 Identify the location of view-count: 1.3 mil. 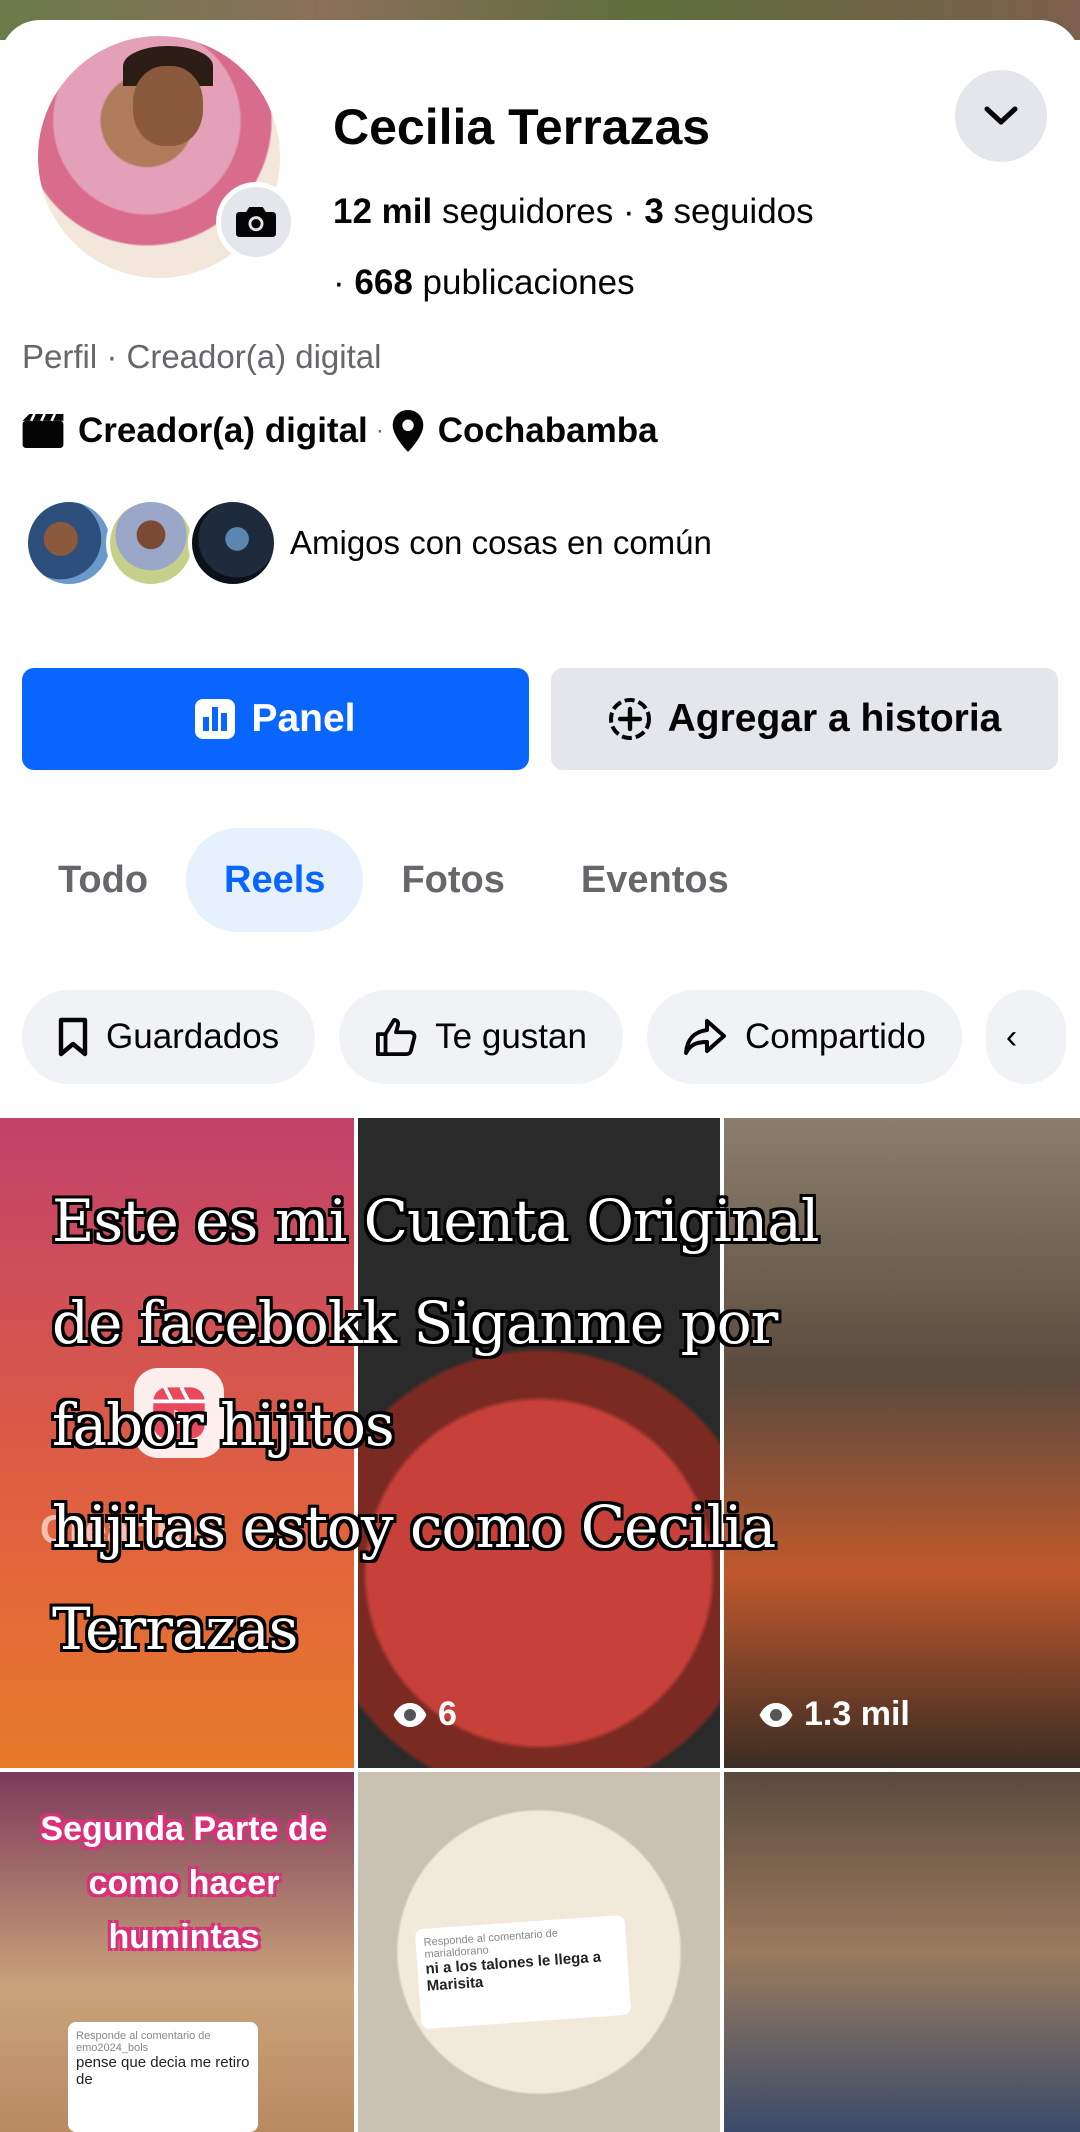
(834, 1714).